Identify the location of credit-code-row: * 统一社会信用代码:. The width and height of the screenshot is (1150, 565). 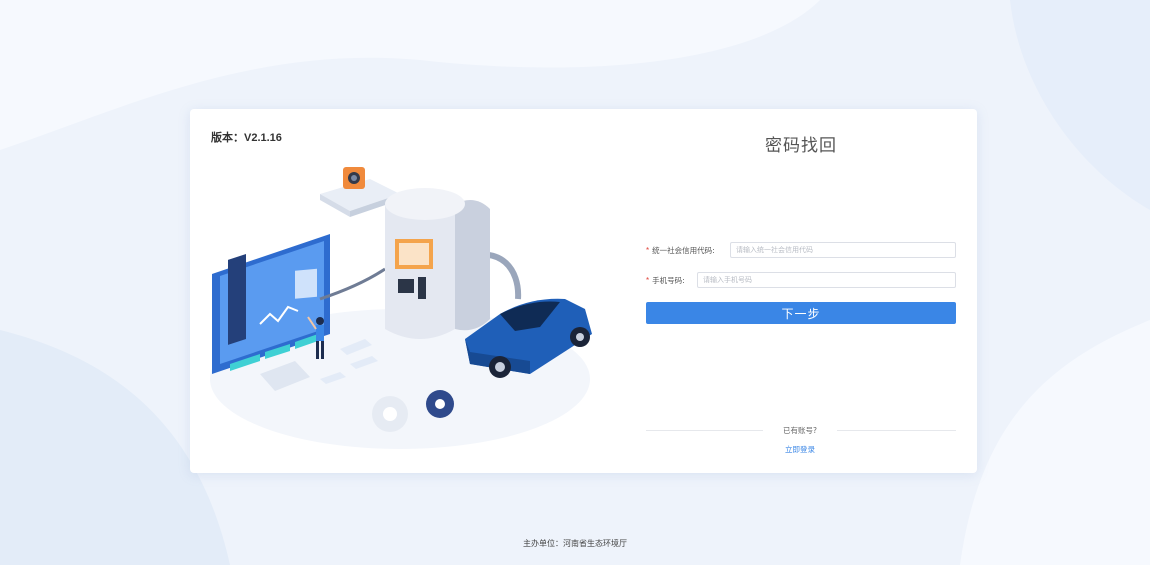
(680, 250).